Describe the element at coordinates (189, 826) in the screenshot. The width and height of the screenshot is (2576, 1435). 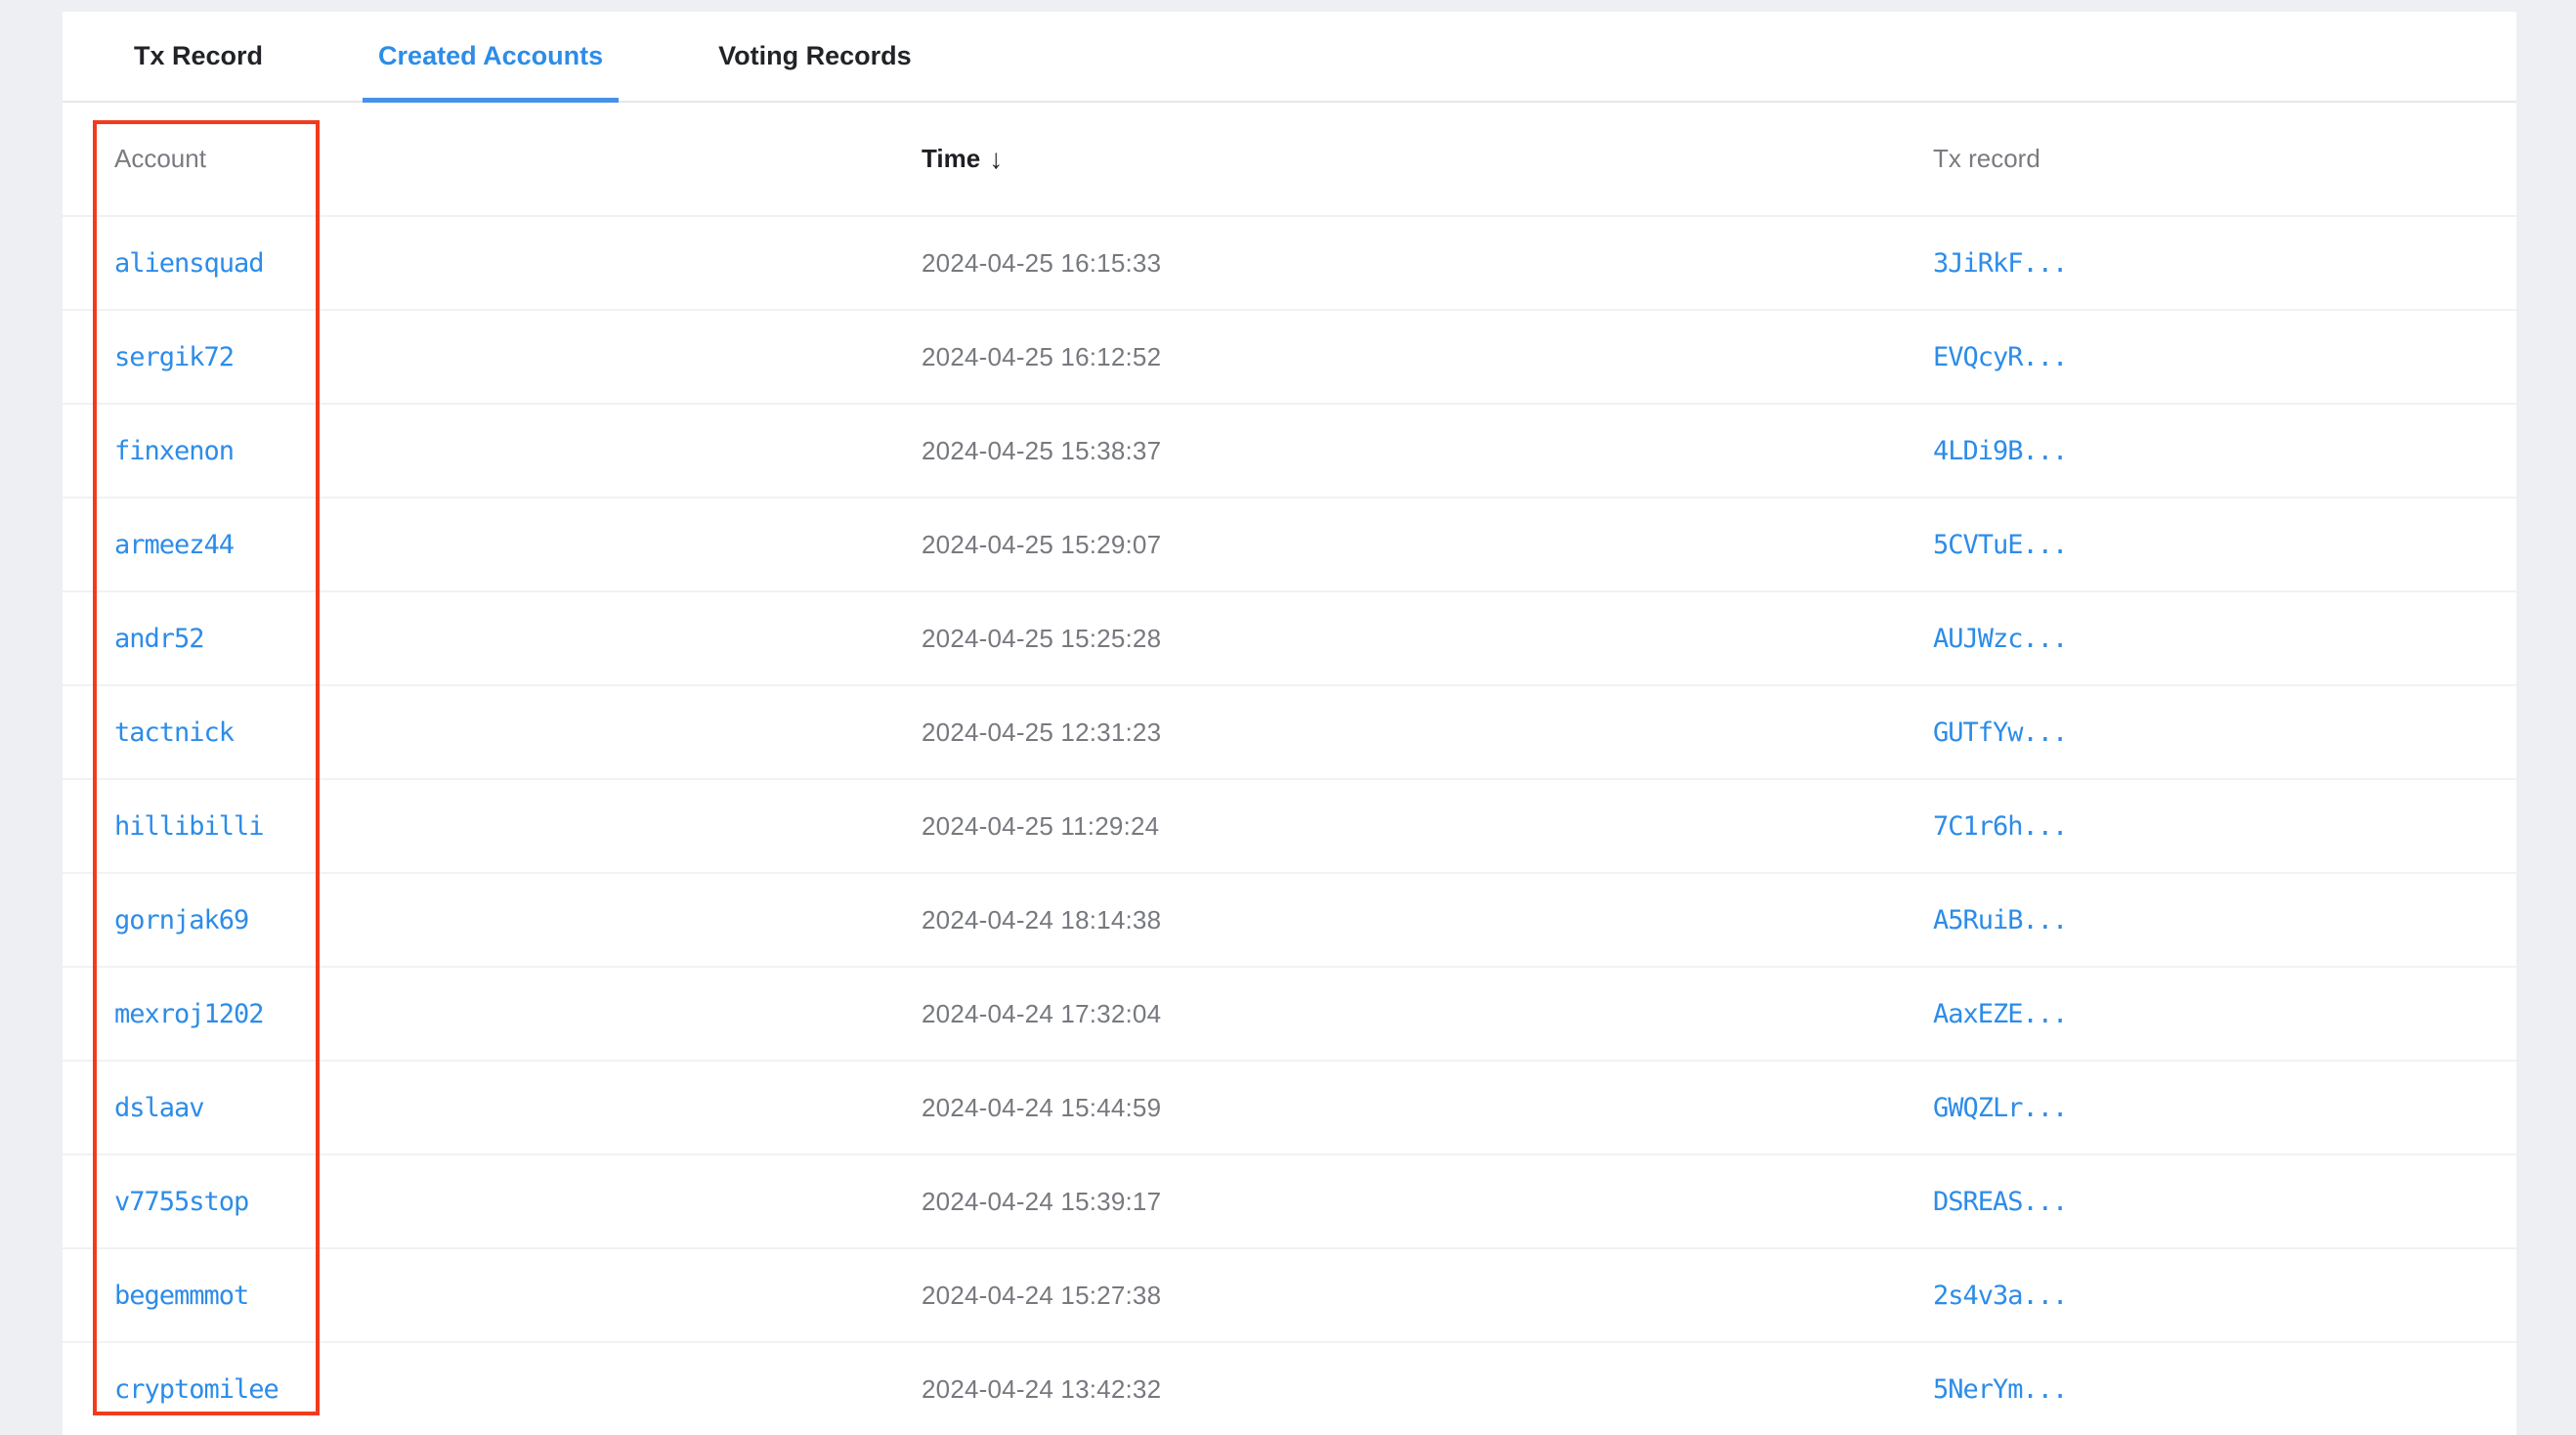
I see `account-link: hillibilli` at that location.